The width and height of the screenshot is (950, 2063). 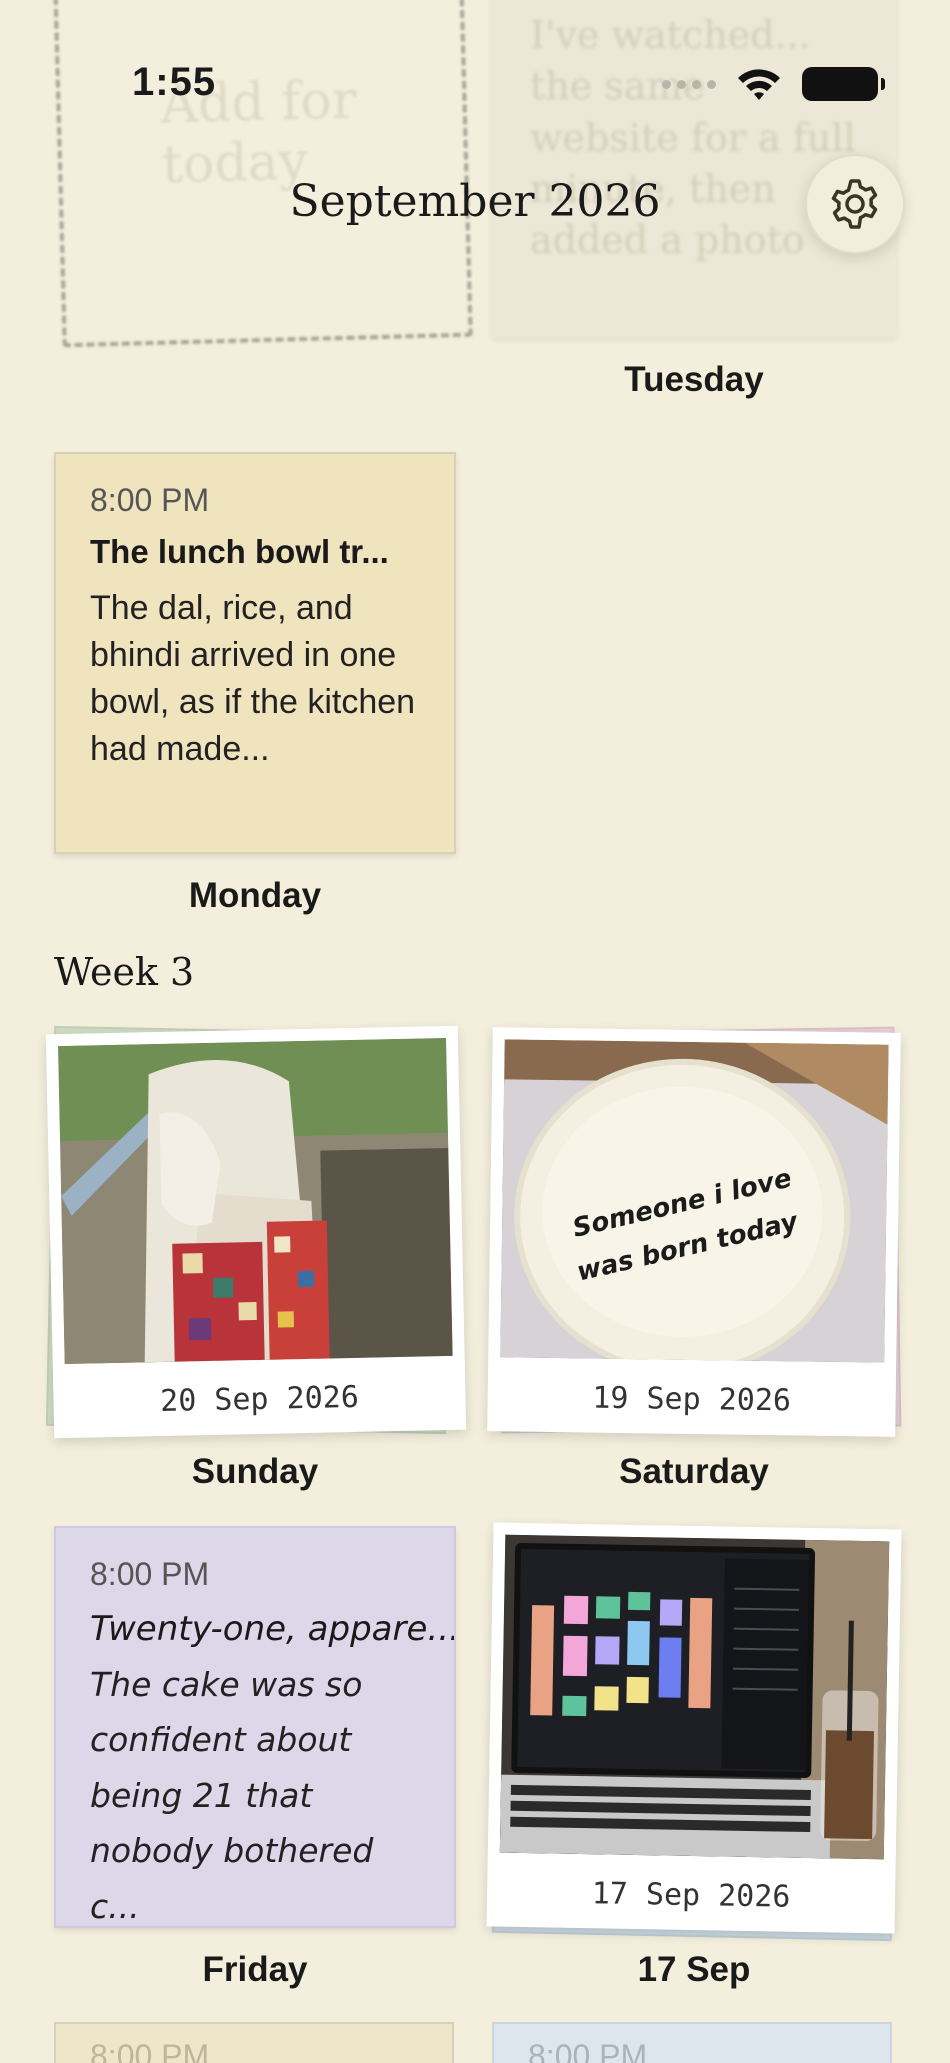 What do you see at coordinates (694, 1471) in the screenshot?
I see `day-label-saturday: Saturday` at bounding box center [694, 1471].